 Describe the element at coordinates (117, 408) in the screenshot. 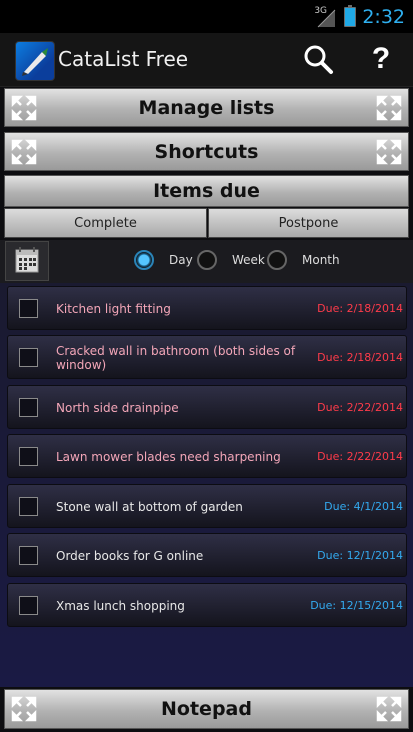

I see `item-text: North side drainpipe` at that location.